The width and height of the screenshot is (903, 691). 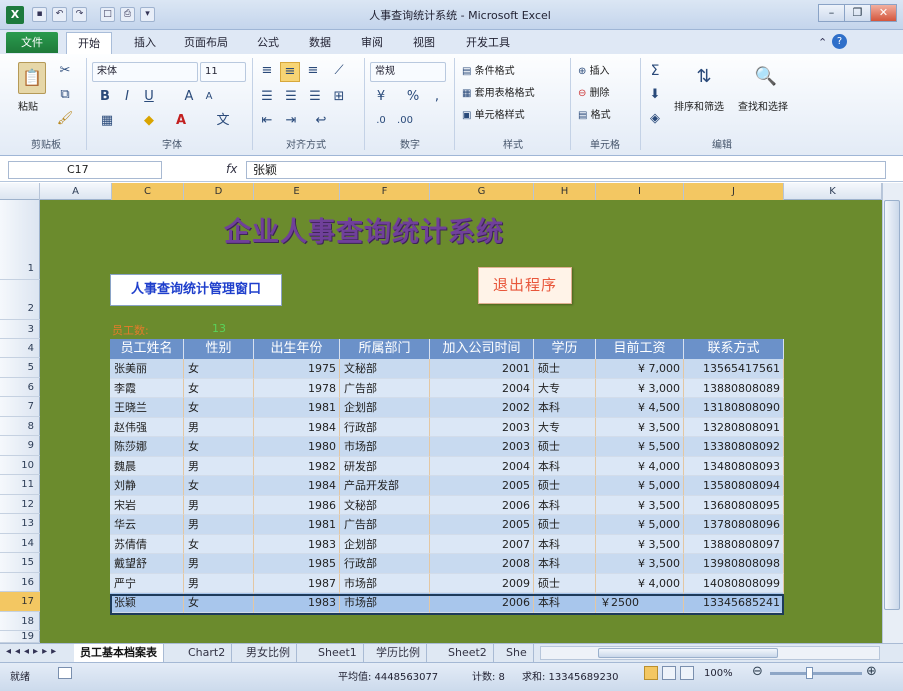 I want to click on currency-icon: ¥, so click(x=381, y=97).